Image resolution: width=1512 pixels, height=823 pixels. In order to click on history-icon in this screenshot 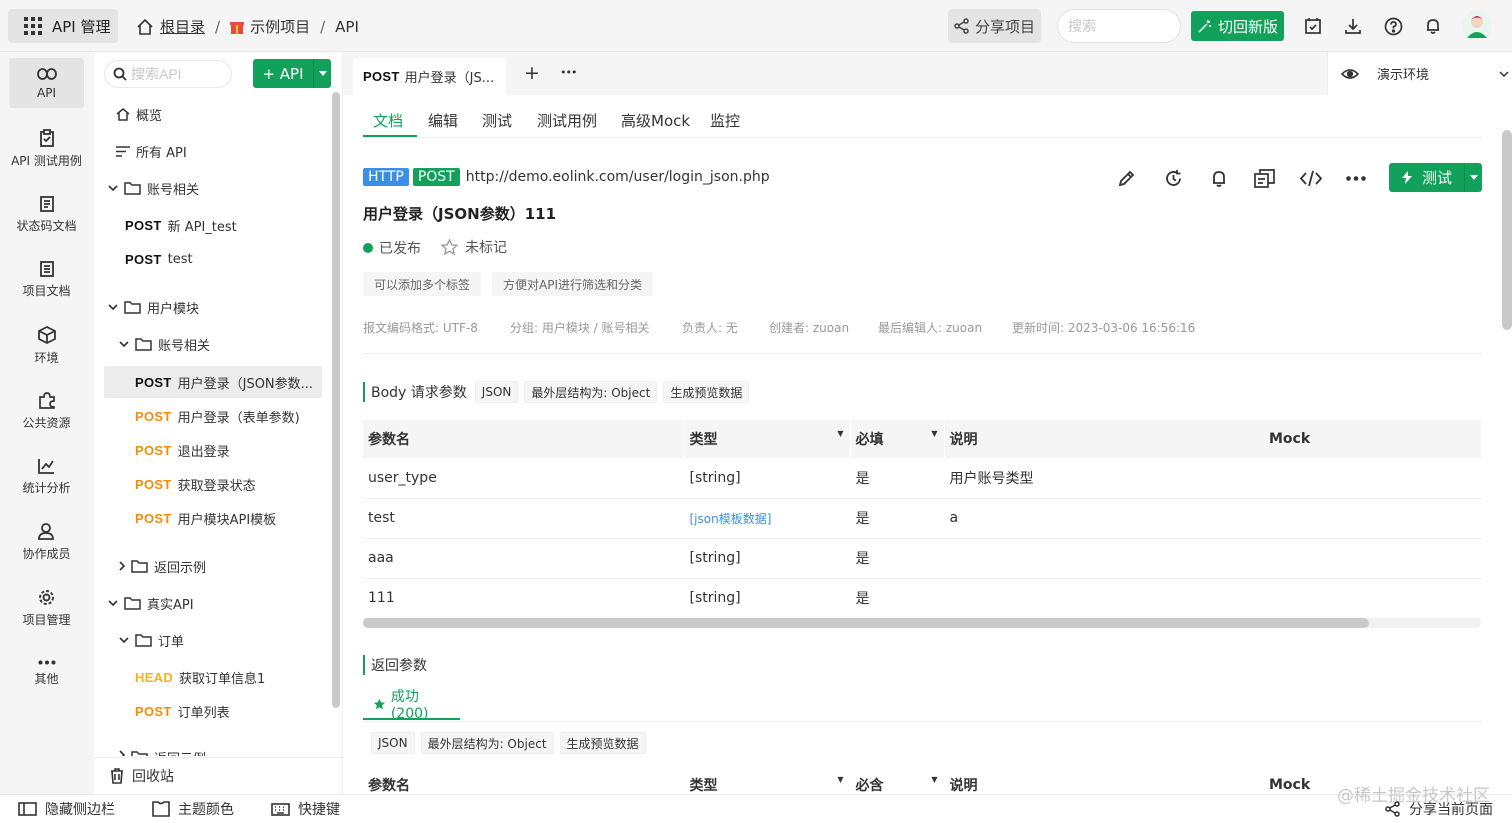, I will do `click(1173, 178)`.